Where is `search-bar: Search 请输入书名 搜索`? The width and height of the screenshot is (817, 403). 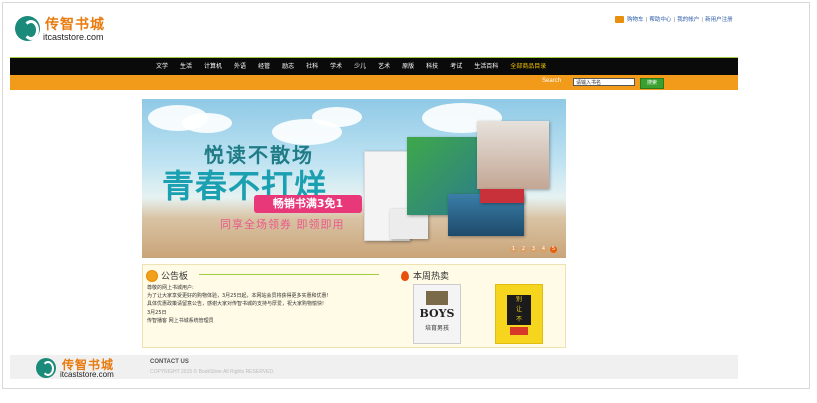 search-bar: Search 请输入书名 搜索 is located at coordinates (374, 82).